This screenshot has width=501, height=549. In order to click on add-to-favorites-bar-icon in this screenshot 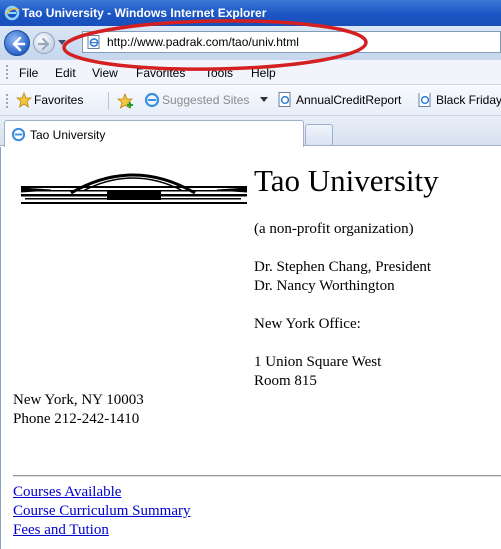, I will do `click(126, 101)`.